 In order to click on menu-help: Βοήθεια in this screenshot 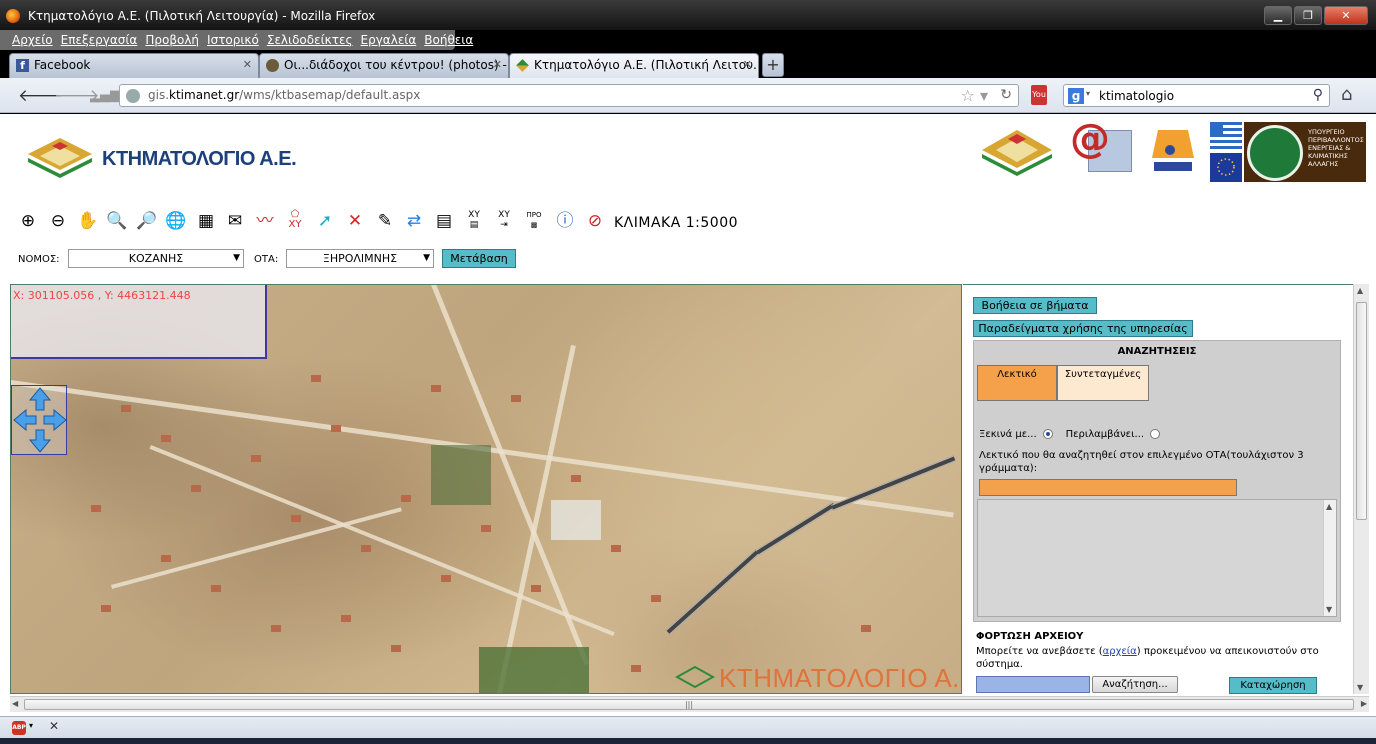, I will do `click(448, 40)`.